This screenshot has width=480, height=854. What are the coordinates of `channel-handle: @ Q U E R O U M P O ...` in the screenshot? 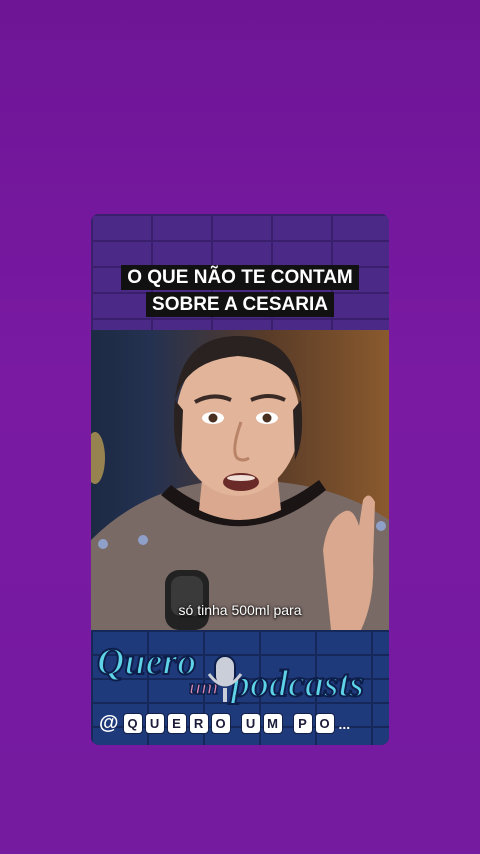 It's located at (224, 723).